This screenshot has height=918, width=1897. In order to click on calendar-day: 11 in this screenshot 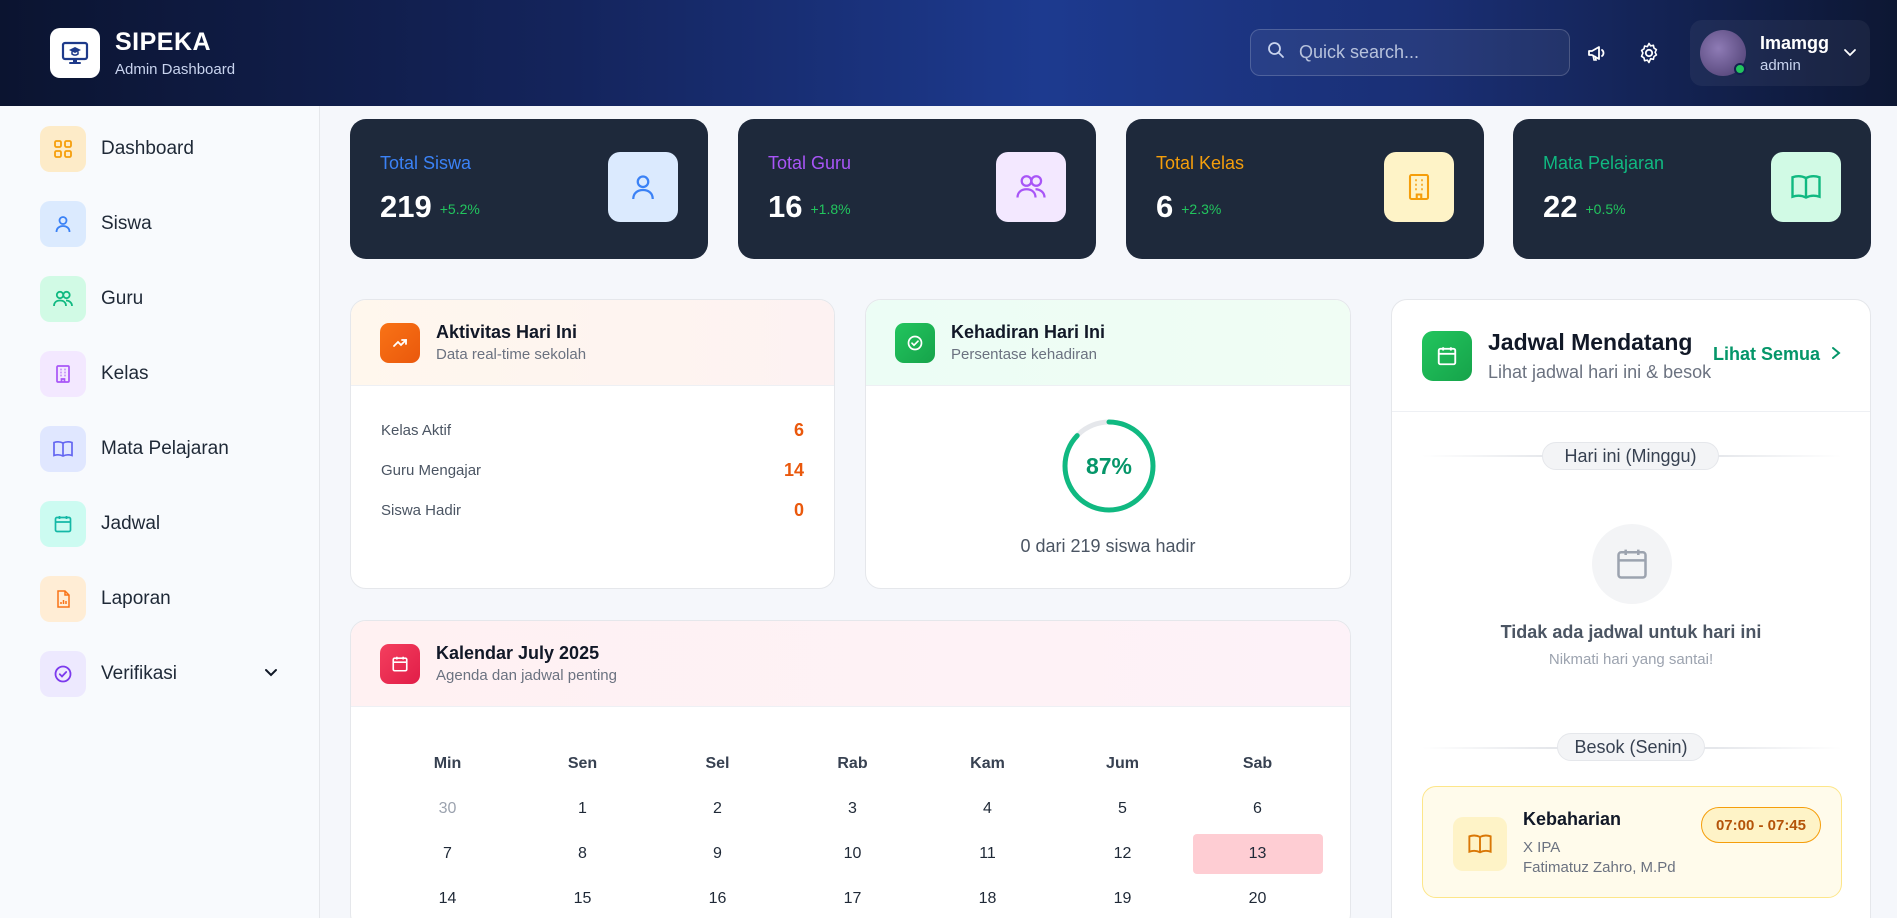, I will do `click(987, 854)`.